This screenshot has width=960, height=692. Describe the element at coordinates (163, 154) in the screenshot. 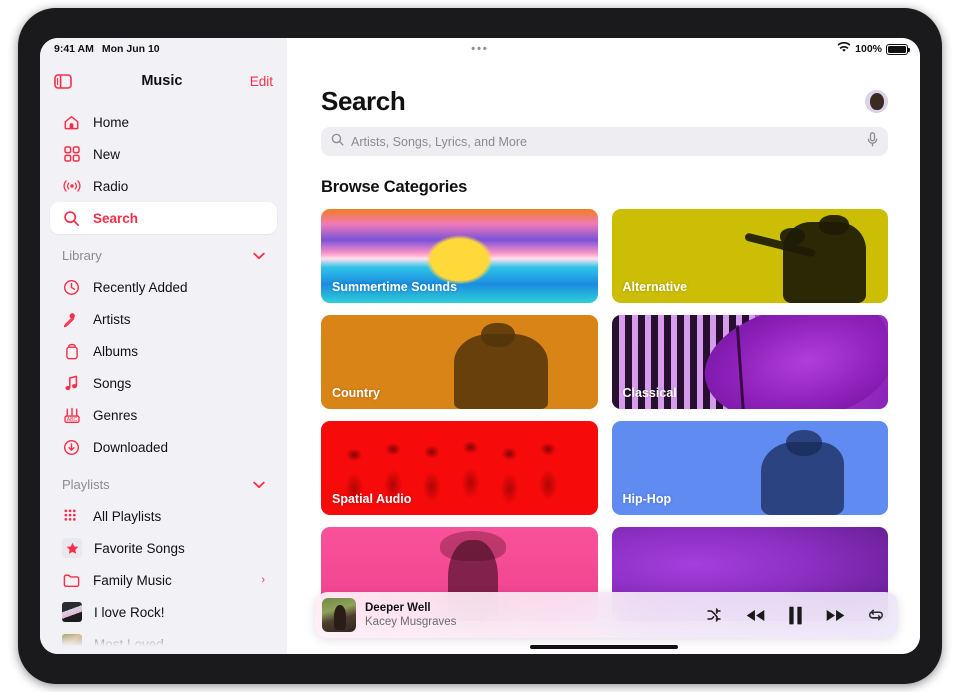

I see `sidebar-item-new: New` at that location.